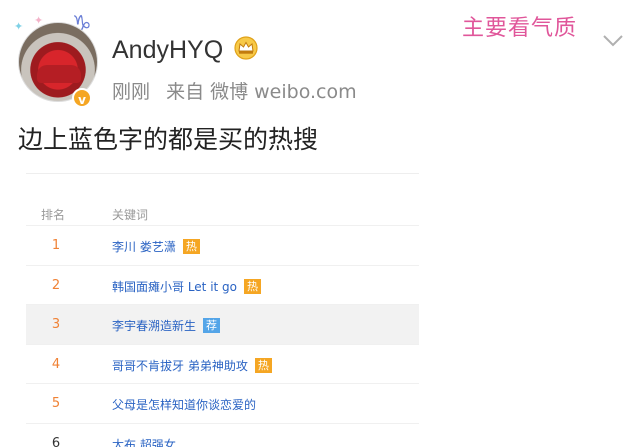 This screenshot has width=640, height=447. Describe the element at coordinates (56, 441) in the screenshot. I see `row-rank: 6` at that location.